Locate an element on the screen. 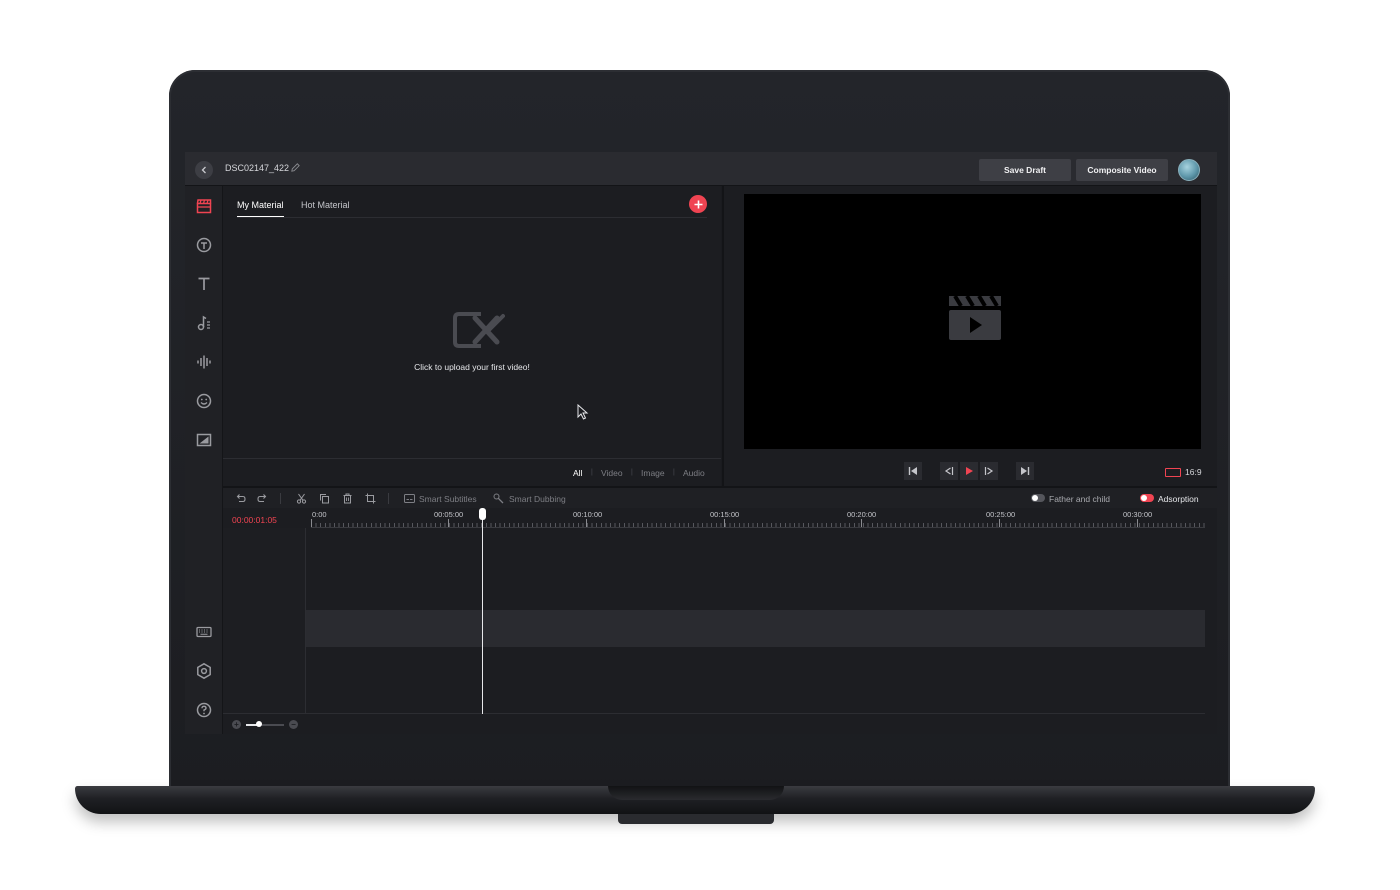 This screenshot has width=1400, height=890. zoom-slider-handle is located at coordinates (259, 724).